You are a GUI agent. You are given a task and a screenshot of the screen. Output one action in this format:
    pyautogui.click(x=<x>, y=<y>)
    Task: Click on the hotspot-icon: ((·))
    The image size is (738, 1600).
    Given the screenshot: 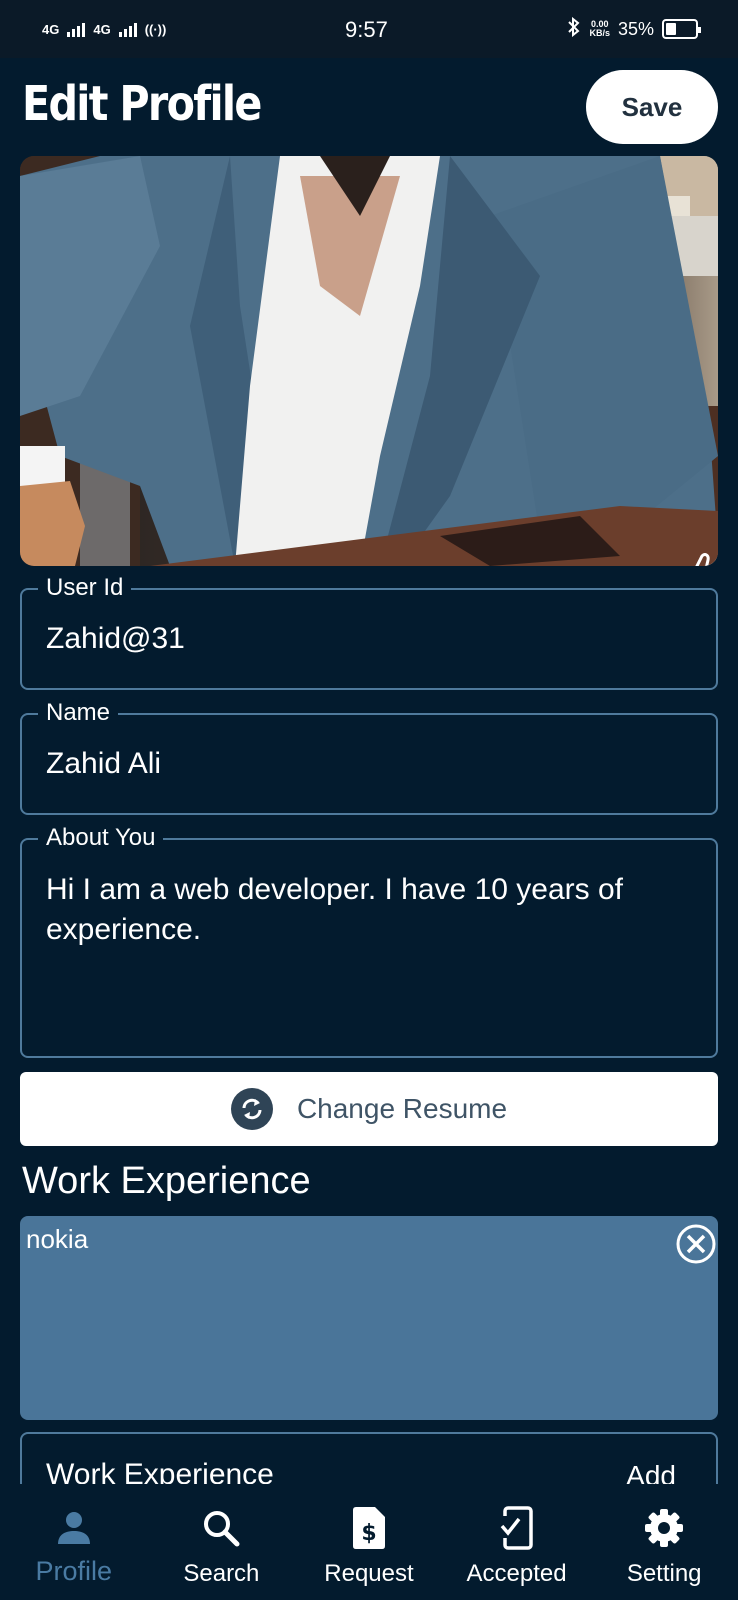 What is the action you would take?
    pyautogui.click(x=155, y=29)
    